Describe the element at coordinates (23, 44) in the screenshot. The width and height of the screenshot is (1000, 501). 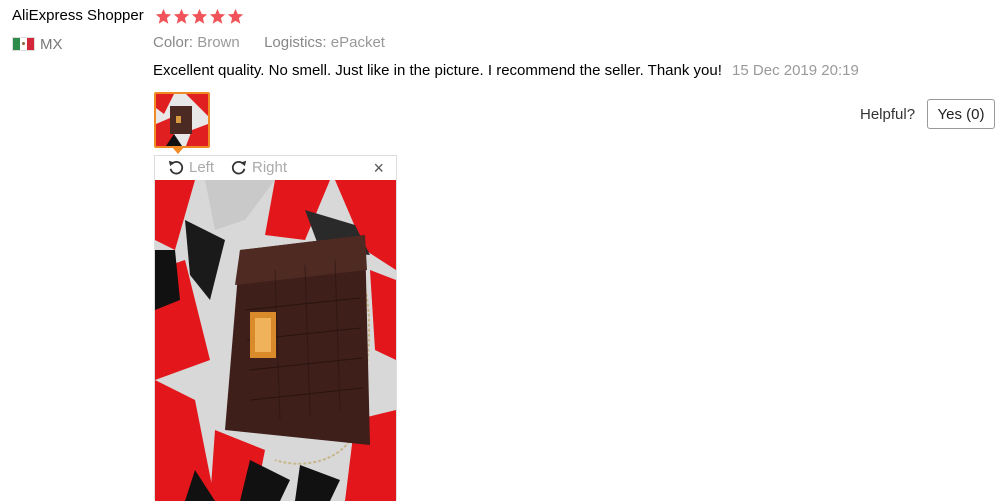
I see `mexico-flag-icon` at that location.